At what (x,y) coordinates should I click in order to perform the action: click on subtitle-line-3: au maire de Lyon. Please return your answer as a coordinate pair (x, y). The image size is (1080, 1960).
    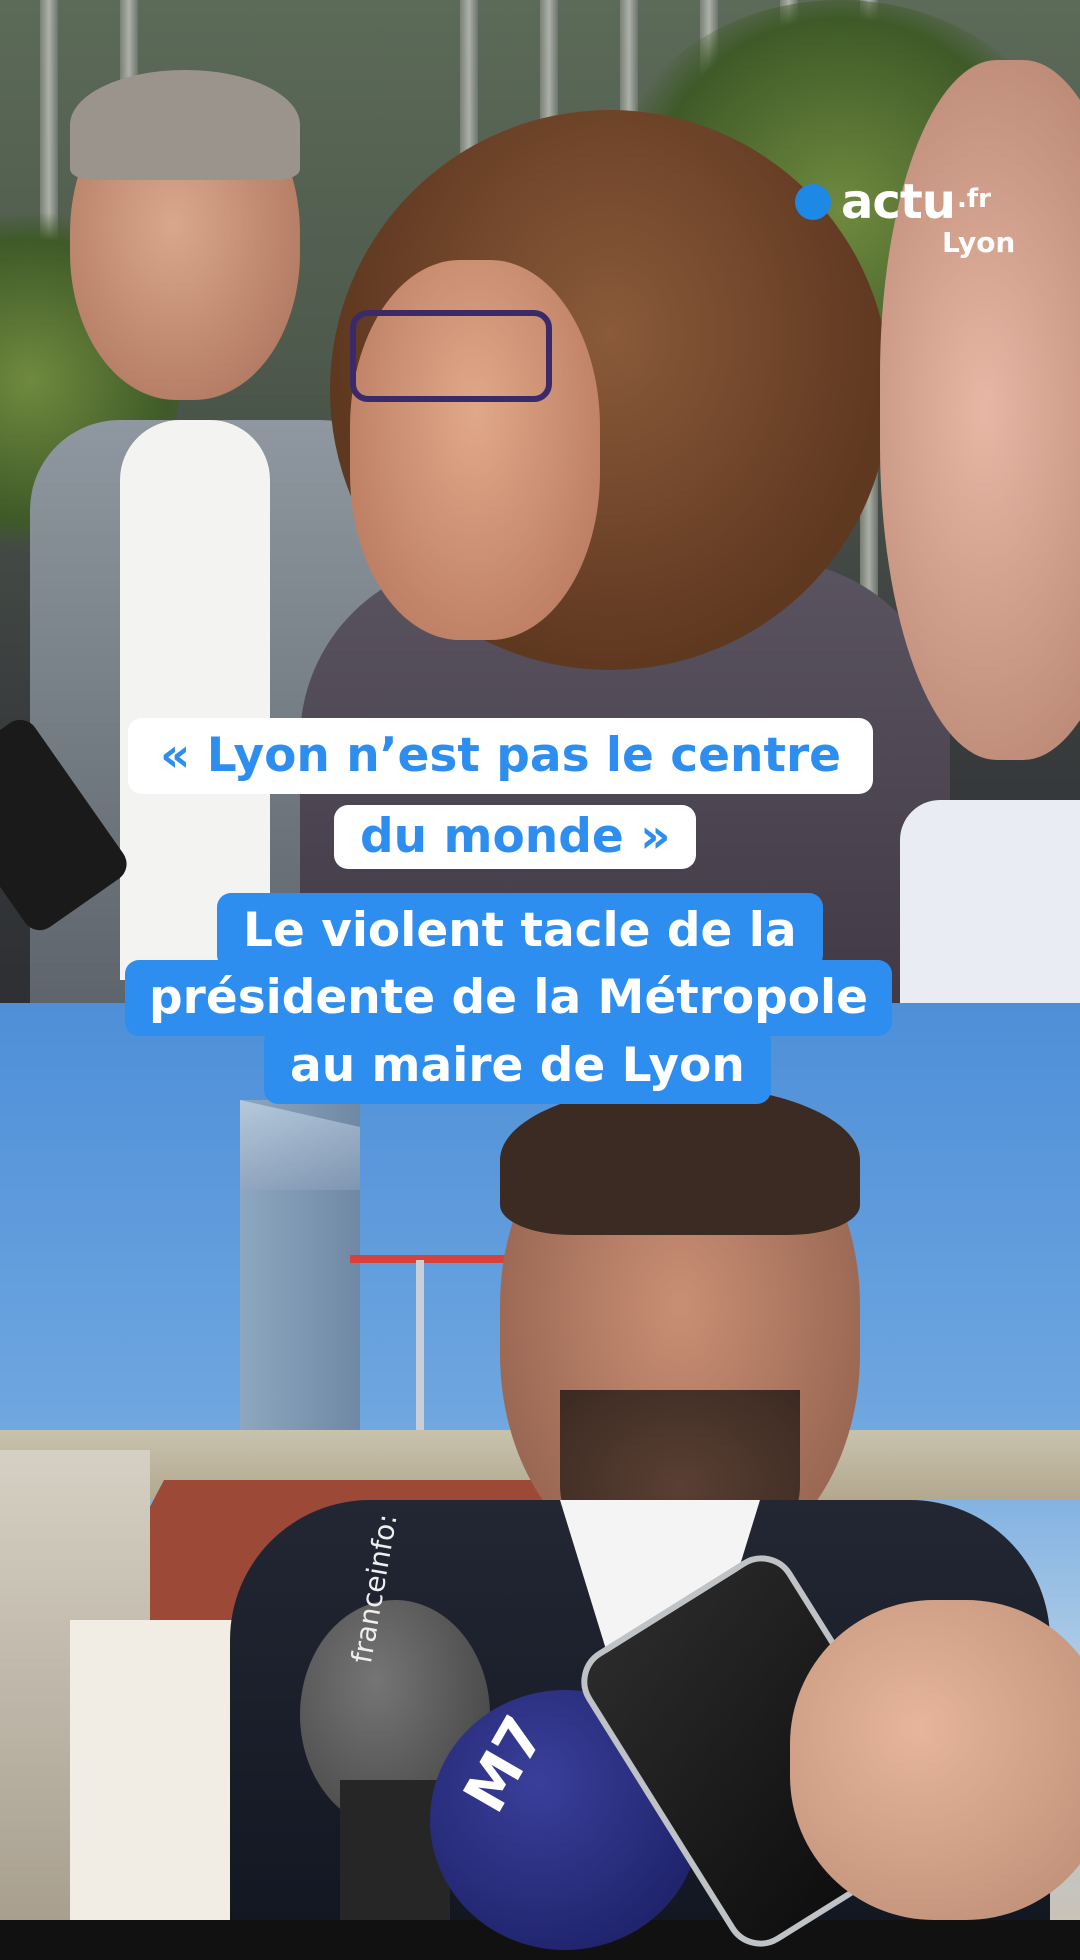
    Looking at the image, I should click on (517, 1066).